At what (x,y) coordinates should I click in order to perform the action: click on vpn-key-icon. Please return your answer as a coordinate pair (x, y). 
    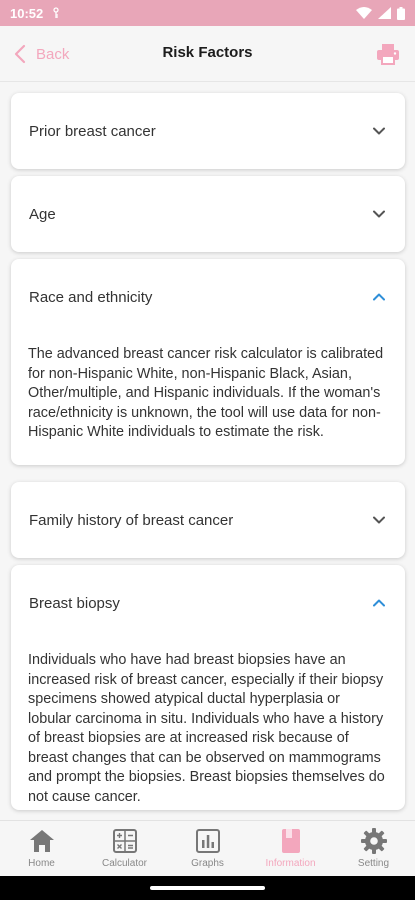
    Looking at the image, I should click on (56, 12).